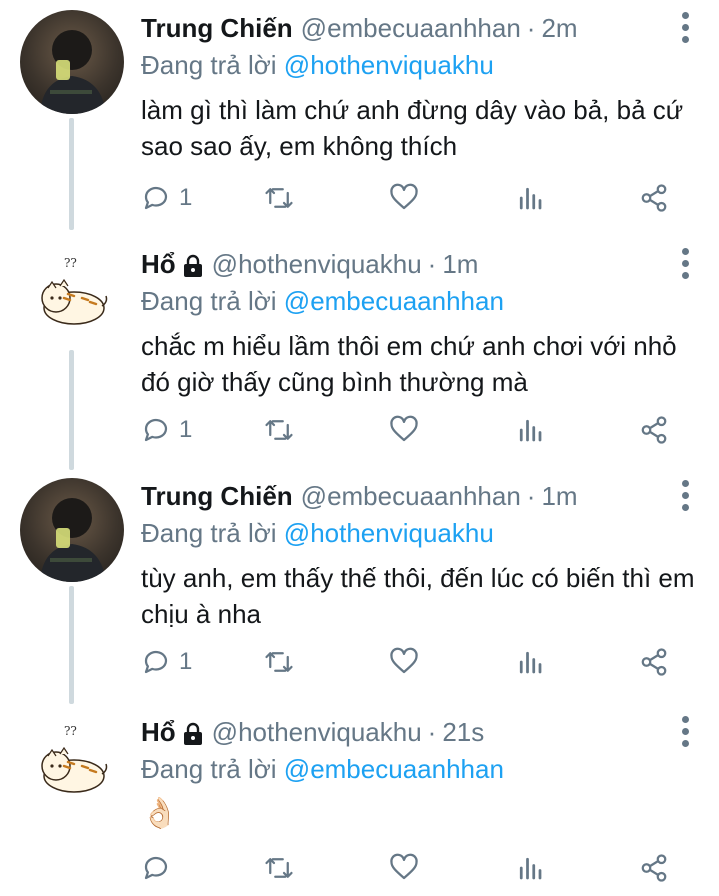 Image resolution: width=719 pixels, height=896 pixels. I want to click on reply-button, so click(160, 868).